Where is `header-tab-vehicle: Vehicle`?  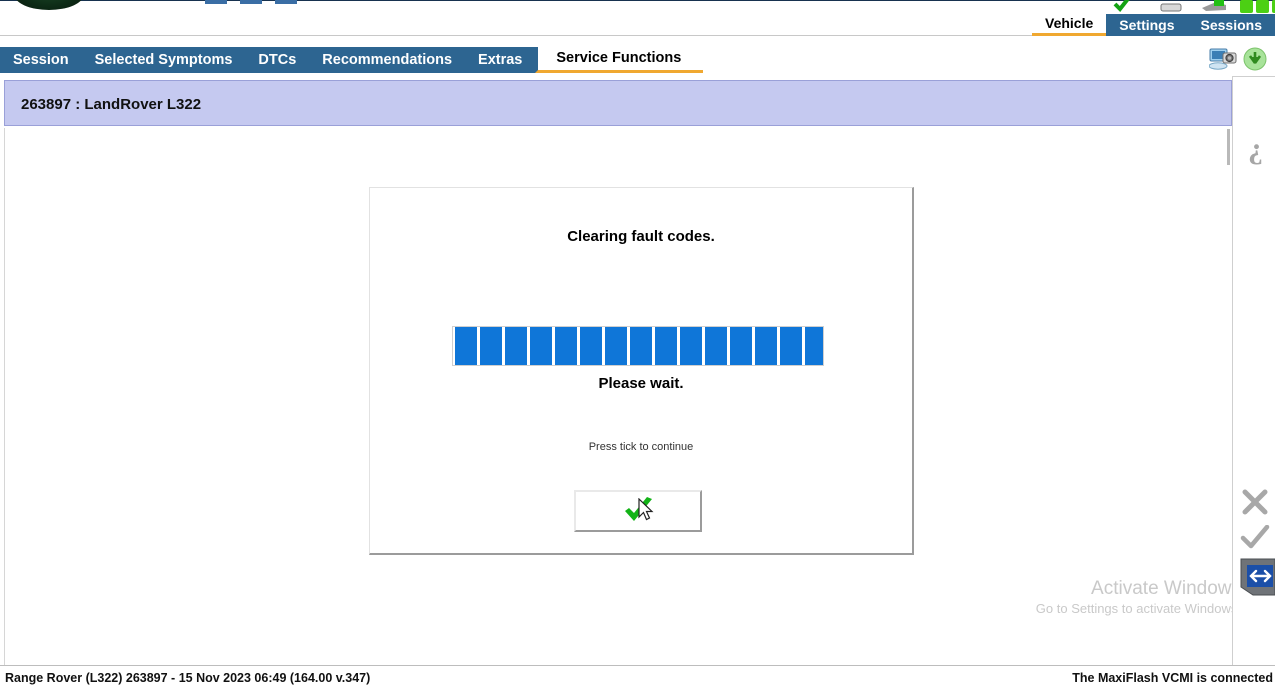
header-tab-vehicle: Vehicle is located at coordinates (1069, 25).